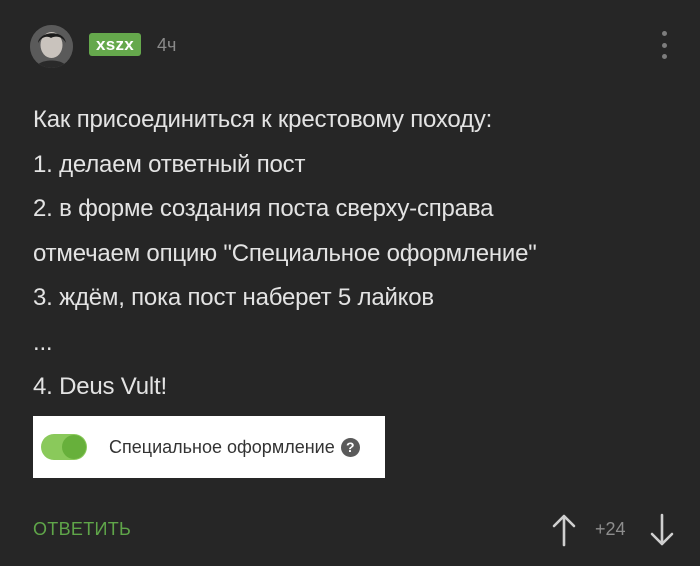 The height and width of the screenshot is (566, 700). I want to click on author-username: xszx, so click(115, 44).